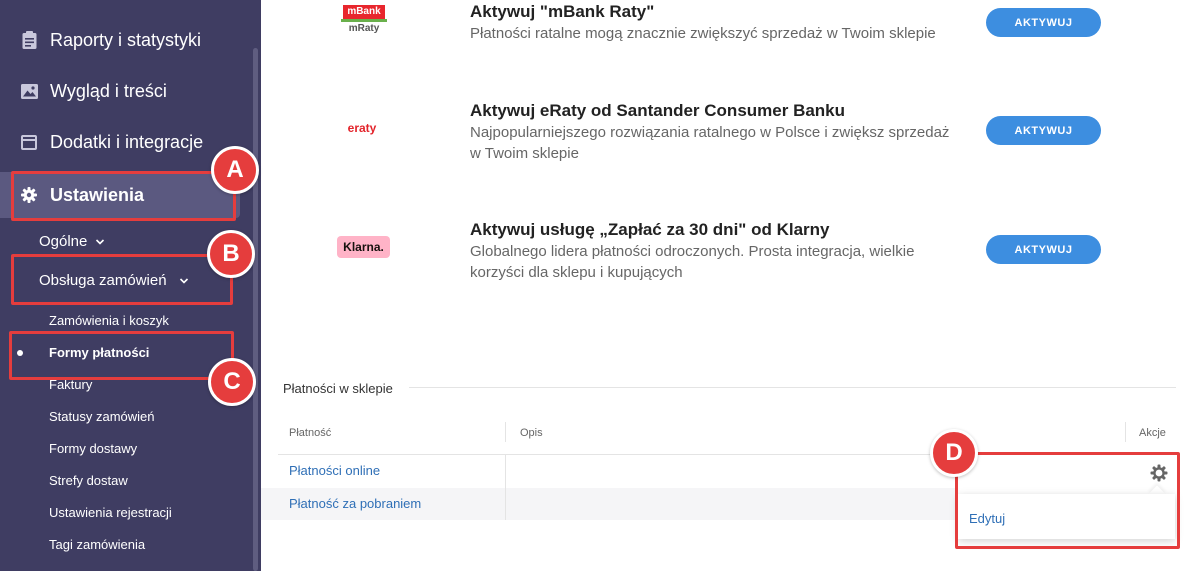 This screenshot has height=571, width=1188. I want to click on section-title: Płatności w sklepie, so click(338, 388).